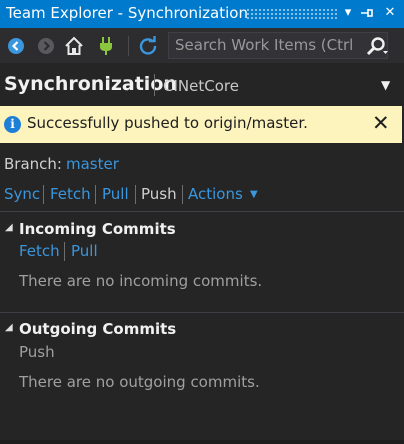  I want to click on close-notification-button: ✕, so click(381, 123).